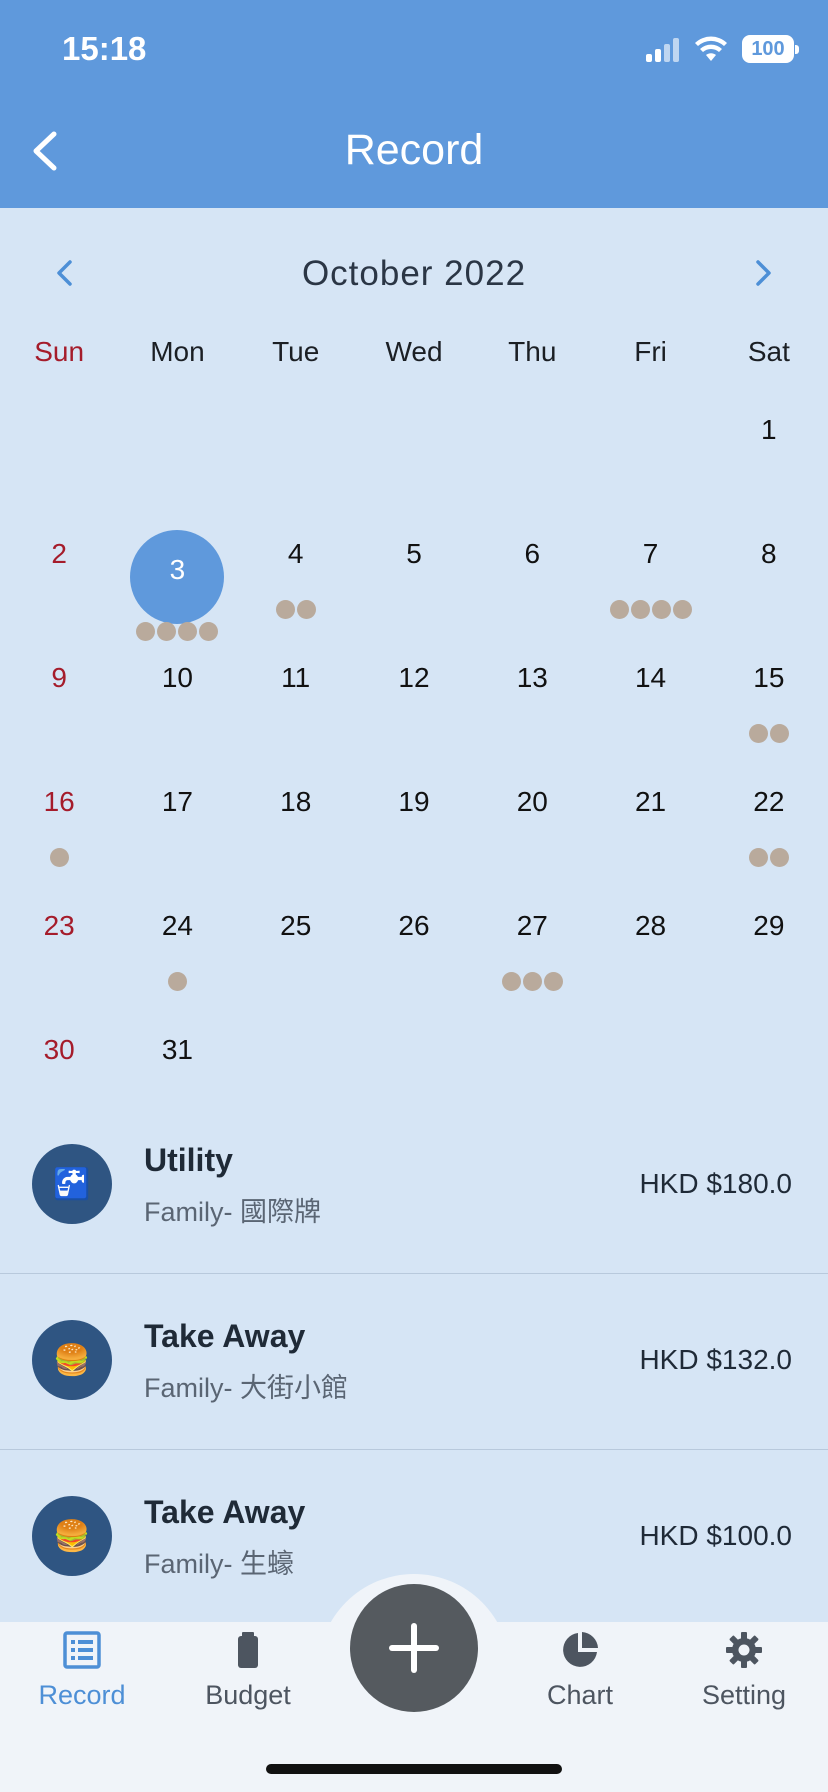  Describe the element at coordinates (72, 1360) in the screenshot. I see `burger-icon: 🍔` at that location.